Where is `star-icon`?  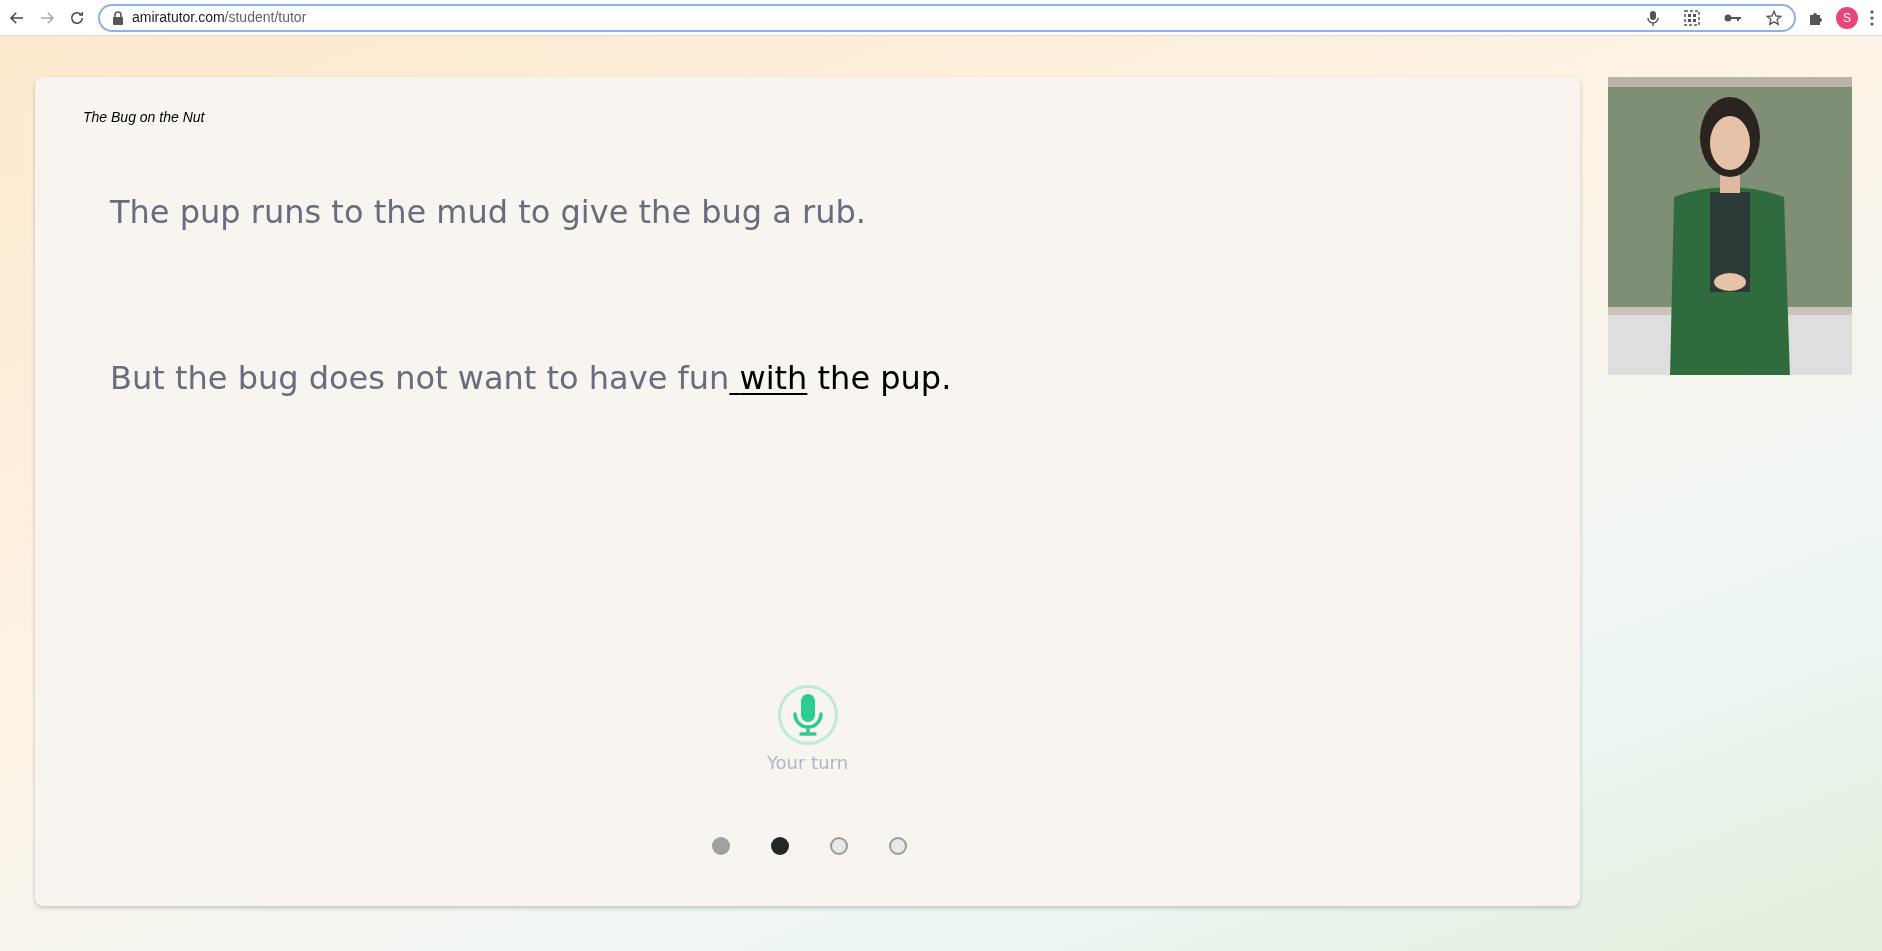
star-icon is located at coordinates (1774, 17).